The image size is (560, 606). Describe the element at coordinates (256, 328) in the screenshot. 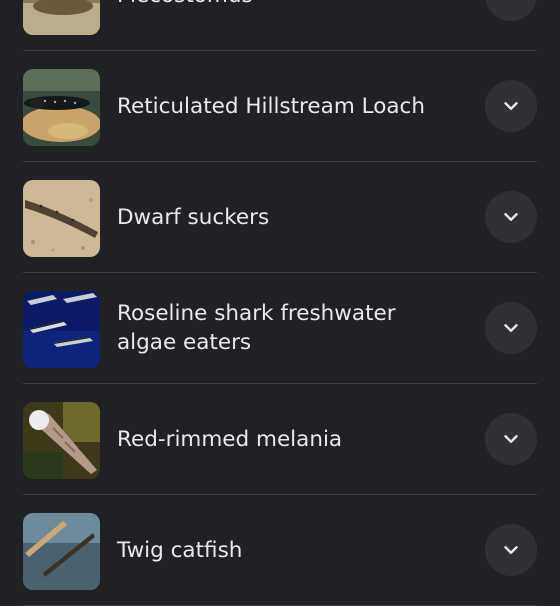

I see `result-title: Roseline shark freshwater algae eaters` at that location.